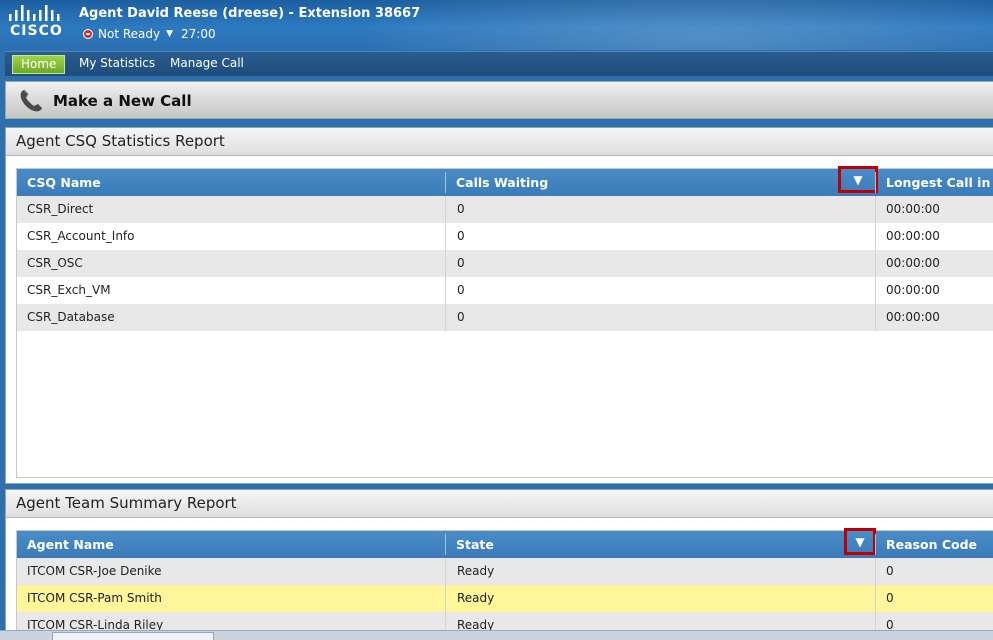 Image resolution: width=993 pixels, height=640 pixels. I want to click on csq-panel-title: Agent CSQ Statistics Report, so click(499, 142).